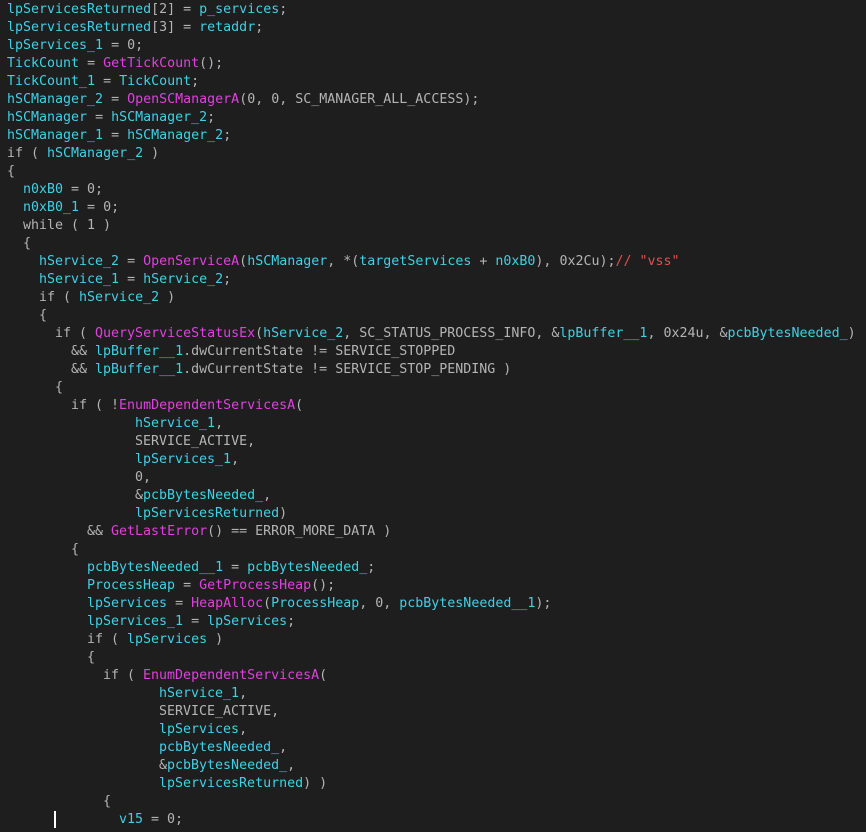 The height and width of the screenshot is (832, 866). What do you see at coordinates (433, 460) in the screenshot?
I see `code-line: lpServices_1,` at bounding box center [433, 460].